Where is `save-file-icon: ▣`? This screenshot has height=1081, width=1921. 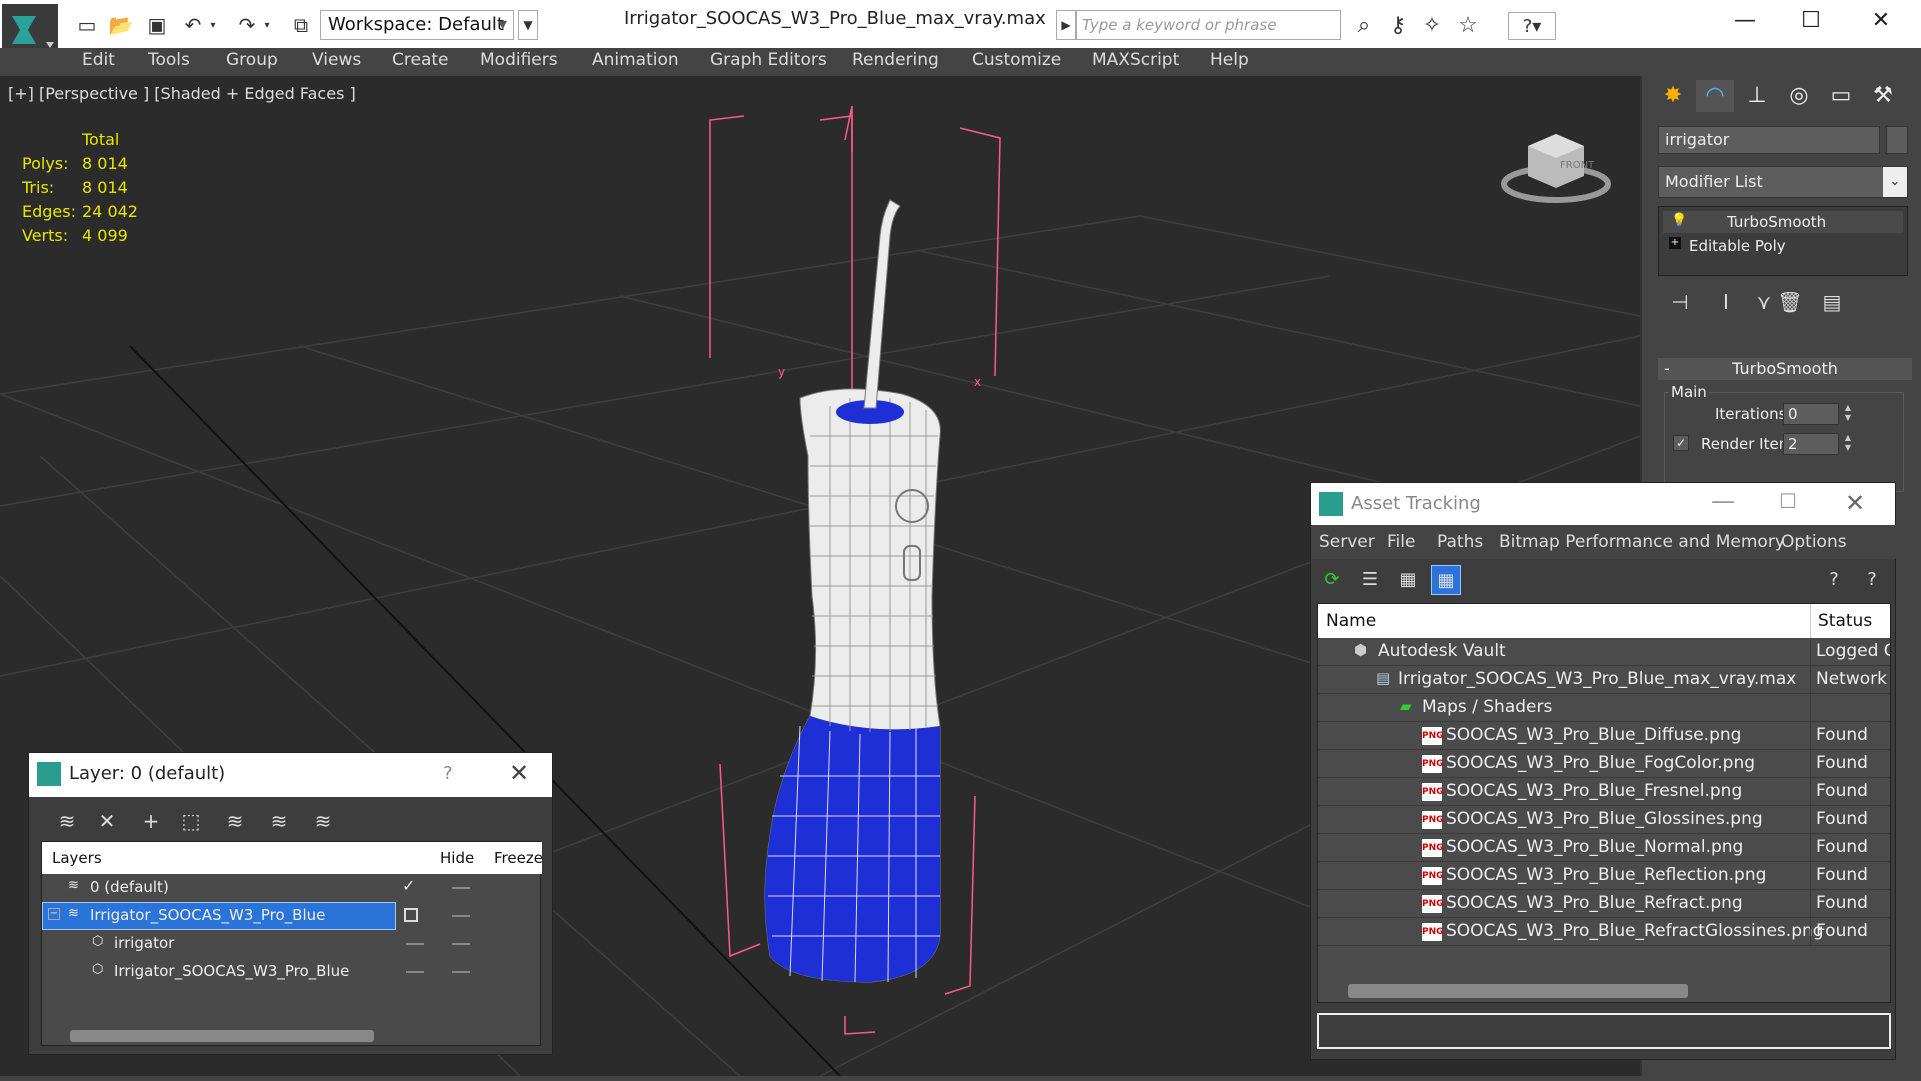
save-file-icon: ▣ is located at coordinates (157, 25).